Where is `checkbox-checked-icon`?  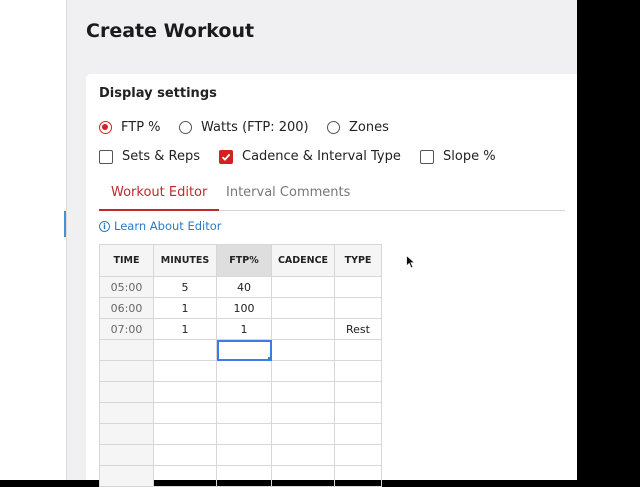 checkbox-checked-icon is located at coordinates (226, 156).